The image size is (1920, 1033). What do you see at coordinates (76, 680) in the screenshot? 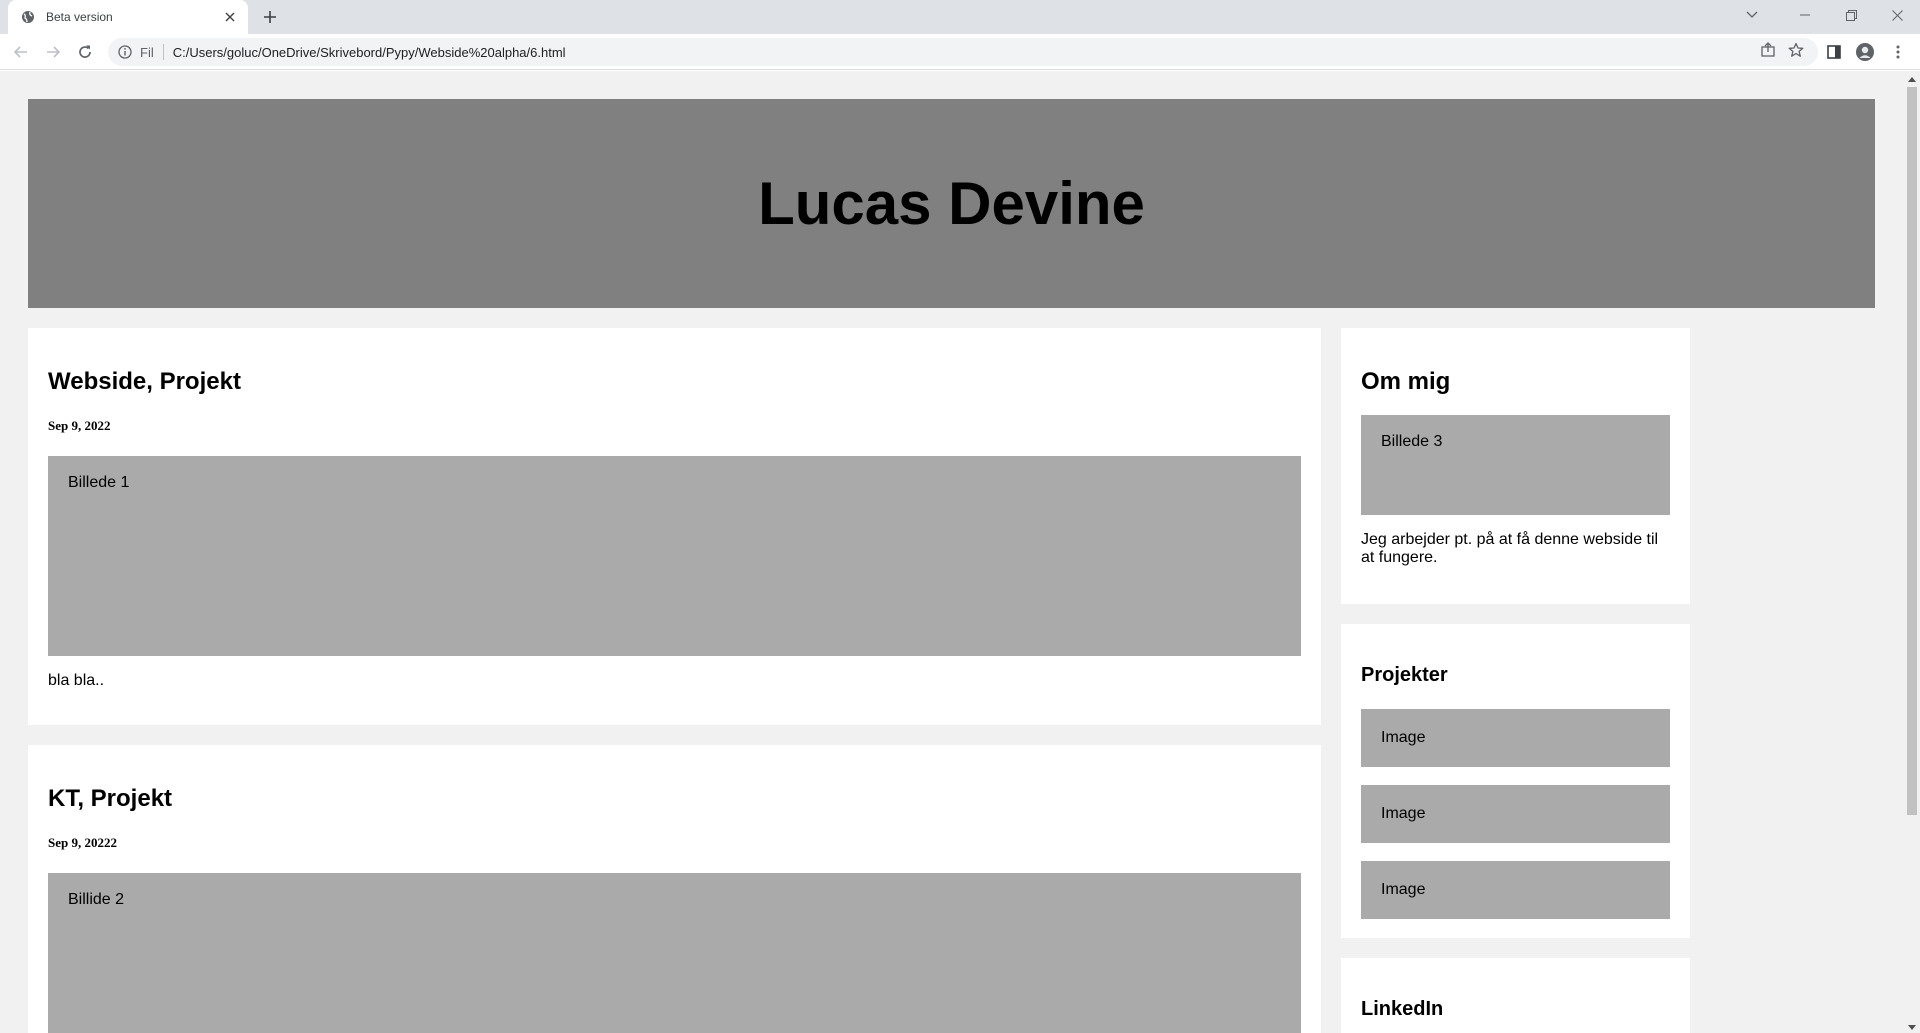
I see `post-text: bla bla..` at bounding box center [76, 680].